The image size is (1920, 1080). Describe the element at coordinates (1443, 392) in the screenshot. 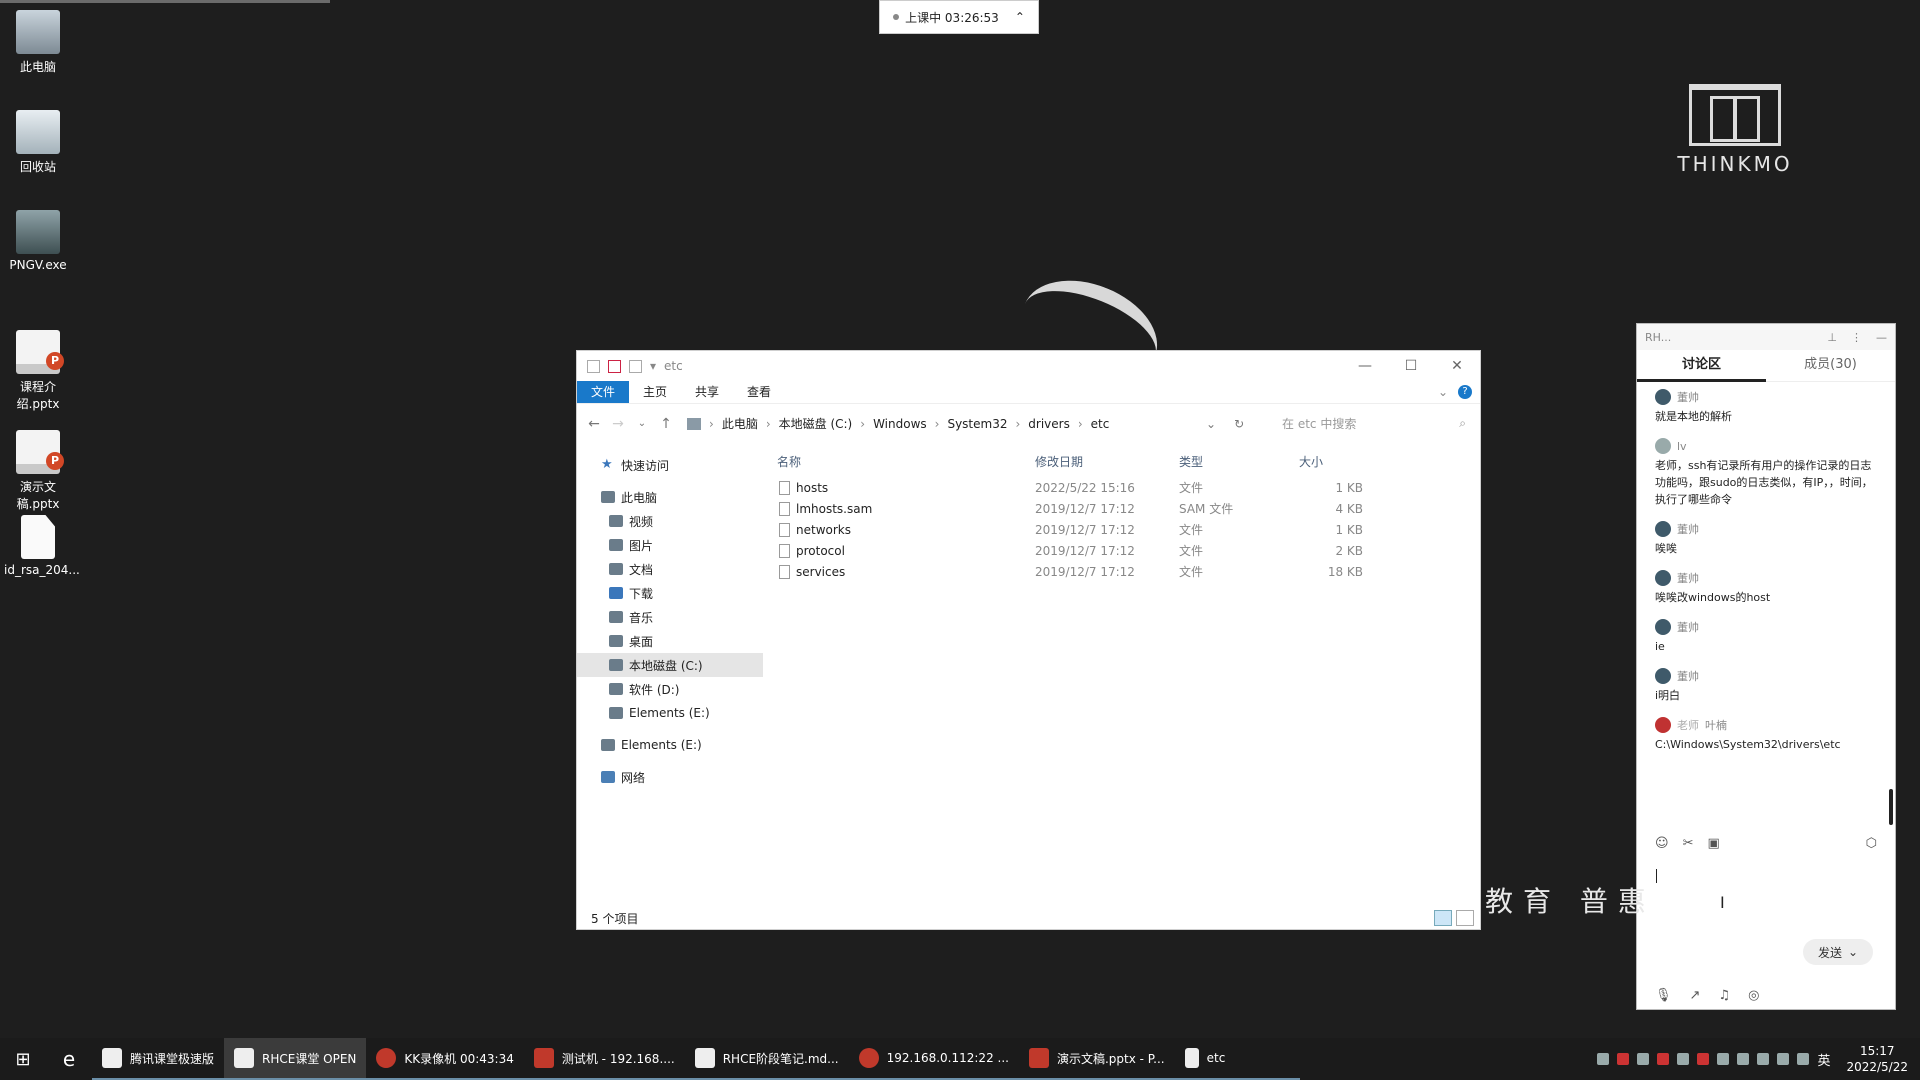

I see `ribbon-collapse-icon: ⌄` at that location.